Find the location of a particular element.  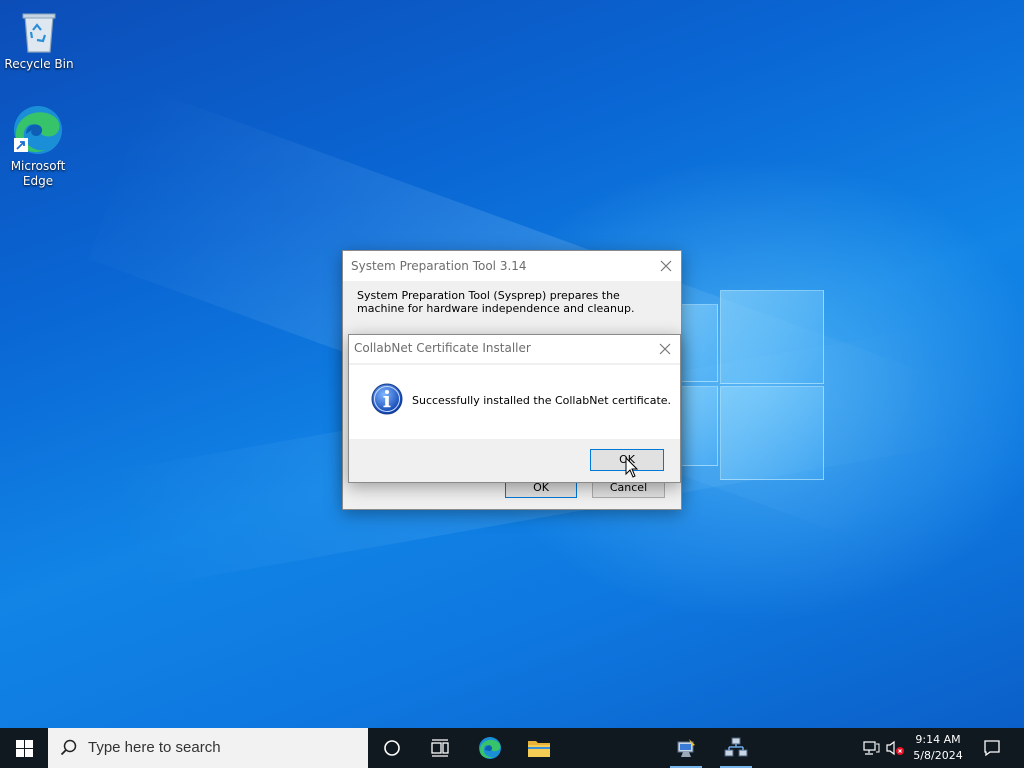

taskbar-network-app is located at coordinates (736, 748).